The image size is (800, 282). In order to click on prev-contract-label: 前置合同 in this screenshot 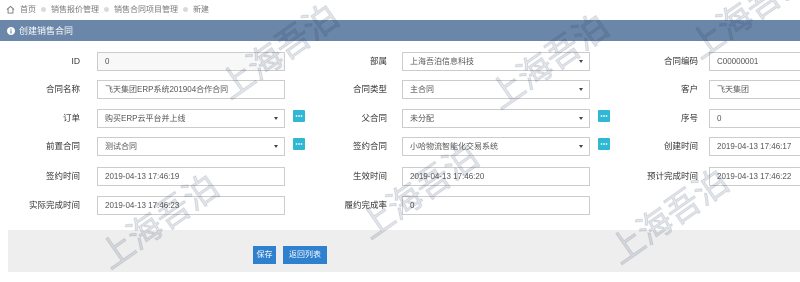, I will do `click(62, 146)`.